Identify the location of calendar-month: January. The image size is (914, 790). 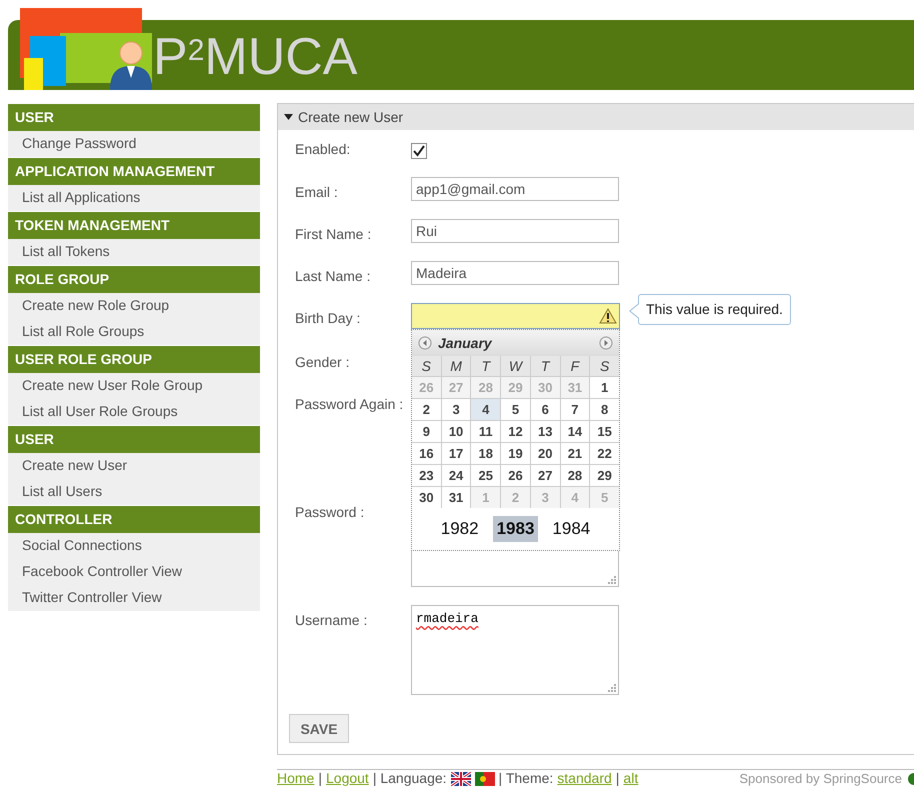
(466, 343).